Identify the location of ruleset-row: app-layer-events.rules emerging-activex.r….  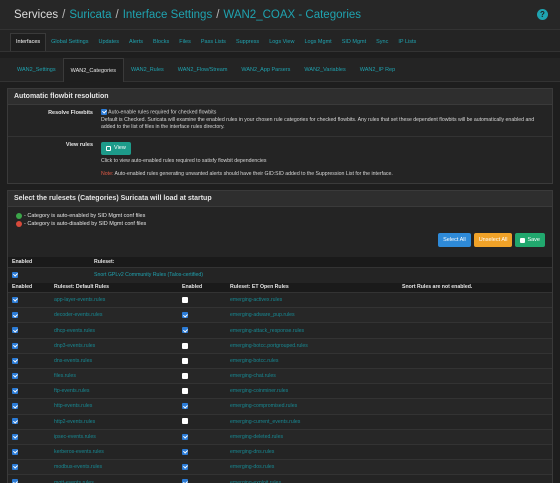
(280, 300).